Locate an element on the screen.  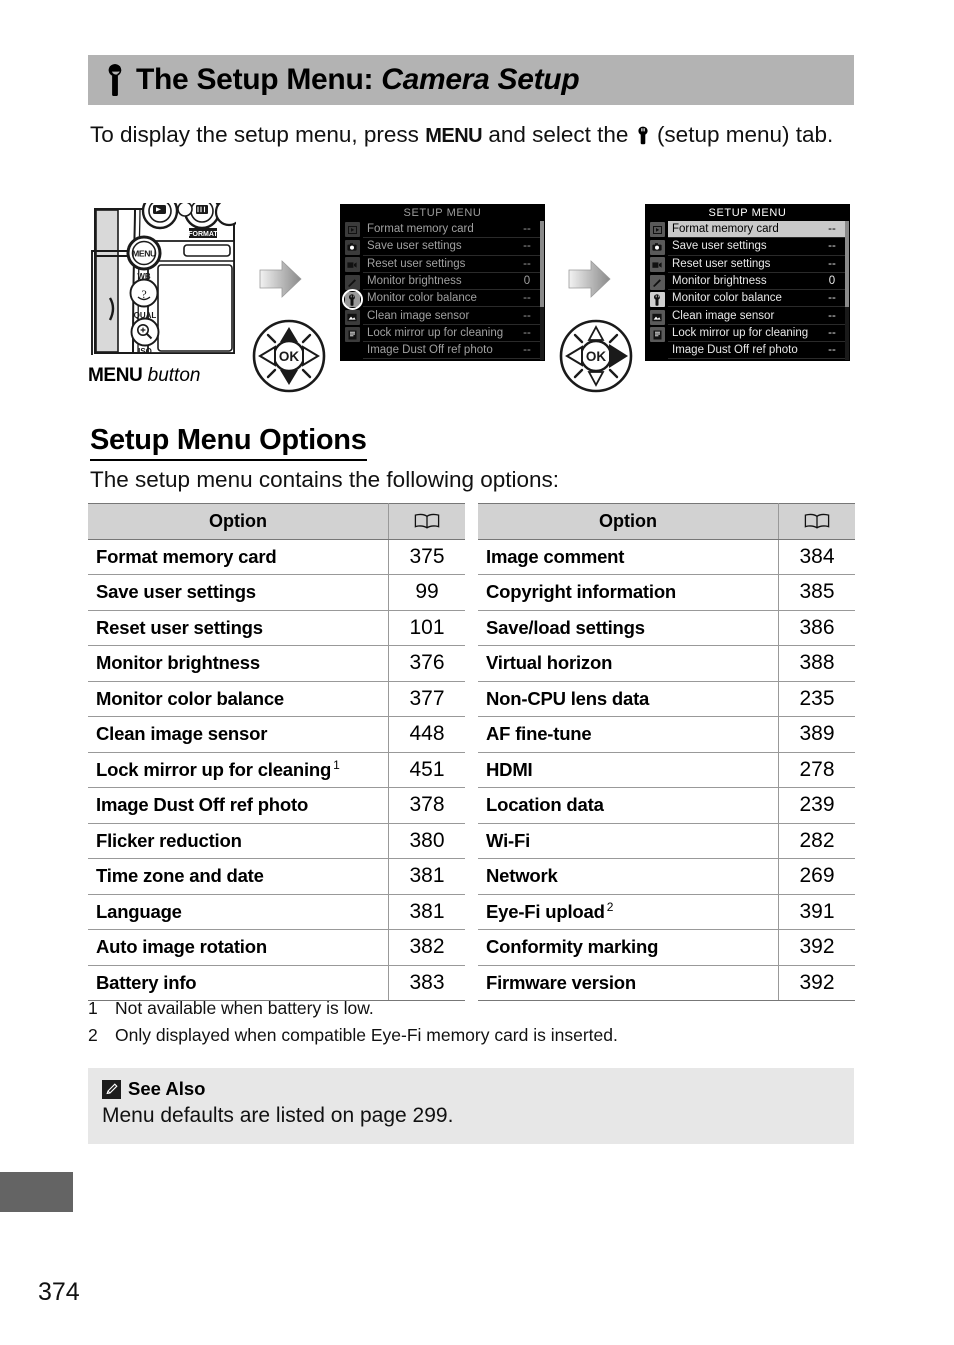
option-label: AF fine-tune is located at coordinates (539, 734).